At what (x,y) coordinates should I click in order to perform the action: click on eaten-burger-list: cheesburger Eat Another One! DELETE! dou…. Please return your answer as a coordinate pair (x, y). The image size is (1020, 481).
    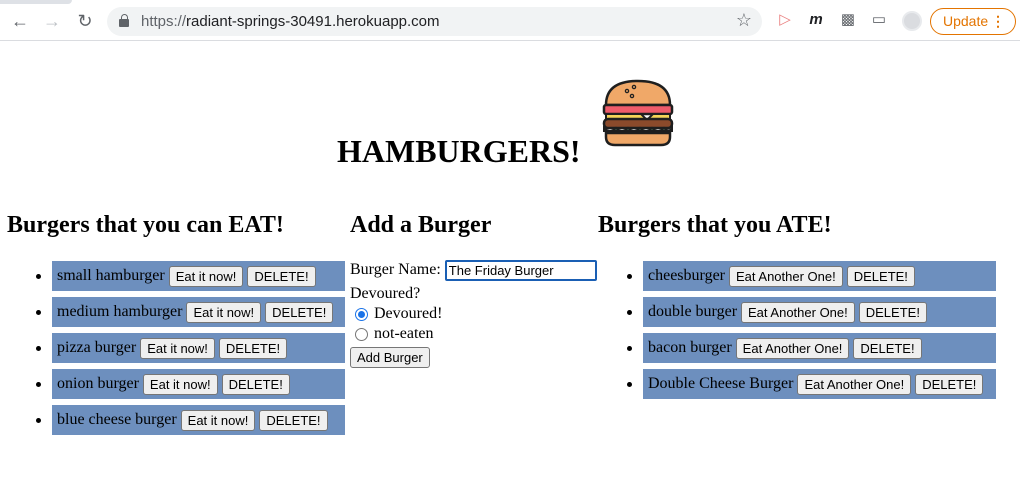
    Looking at the image, I should click on (811, 333).